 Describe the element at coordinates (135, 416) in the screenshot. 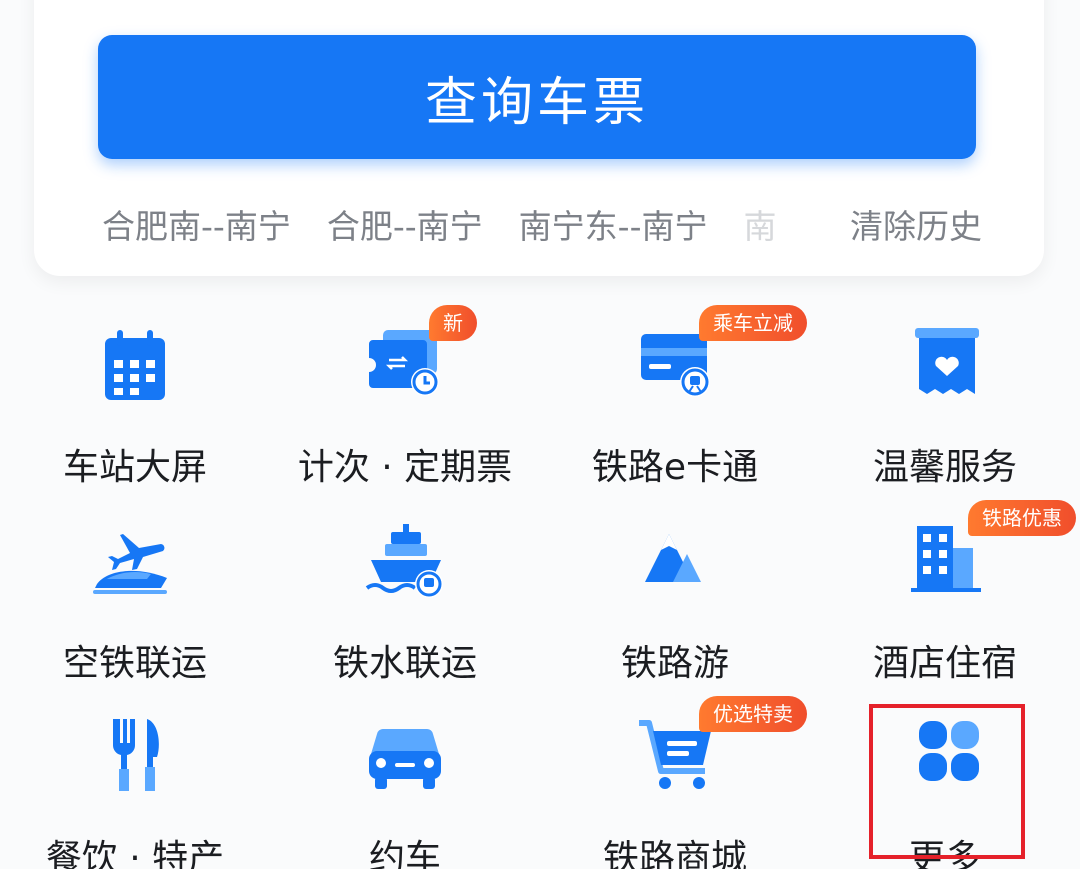

I see `grid-item-station-screen: 车站大屏` at that location.